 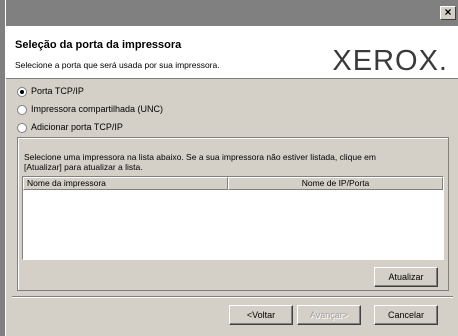 What do you see at coordinates (98, 45) in the screenshot?
I see `page-title: Seleção da porta da impressora` at bounding box center [98, 45].